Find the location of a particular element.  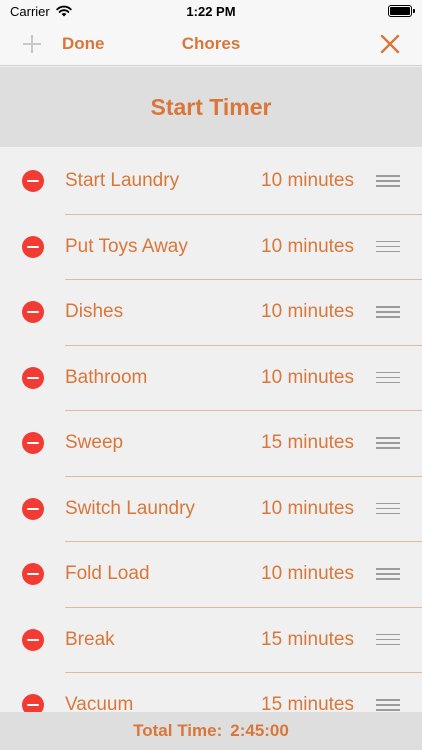

table-row: Dishes 10 minutes is located at coordinates (211, 313).